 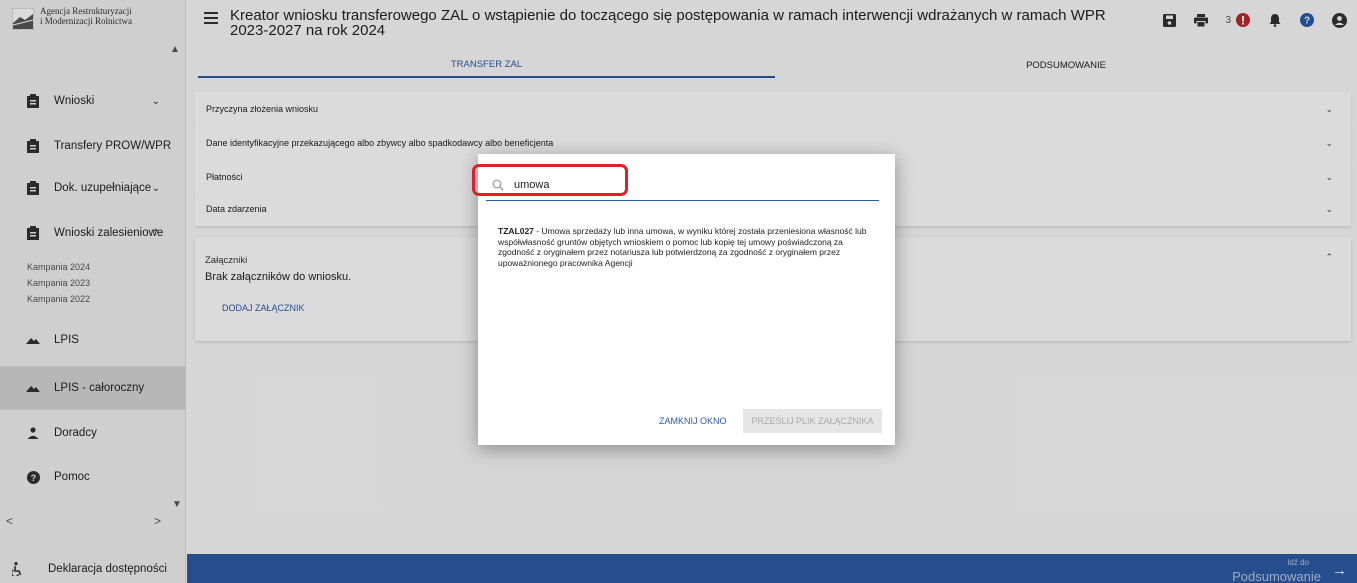 I want to click on close-dialog-button: ZAMKNIJ OKNO, so click(x=693, y=421).